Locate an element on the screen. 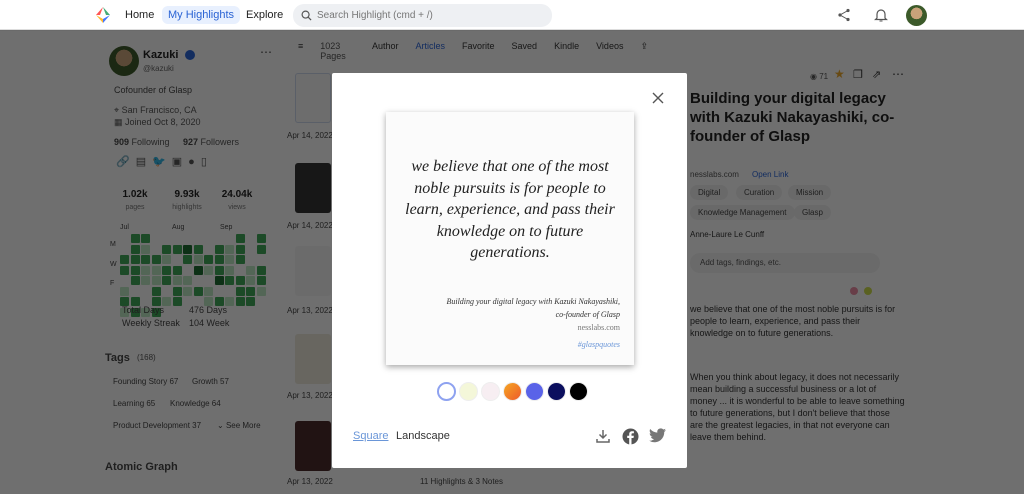 This screenshot has height=494, width=1024. atomic-graph-title: Atomic Graph is located at coordinates (141, 467).